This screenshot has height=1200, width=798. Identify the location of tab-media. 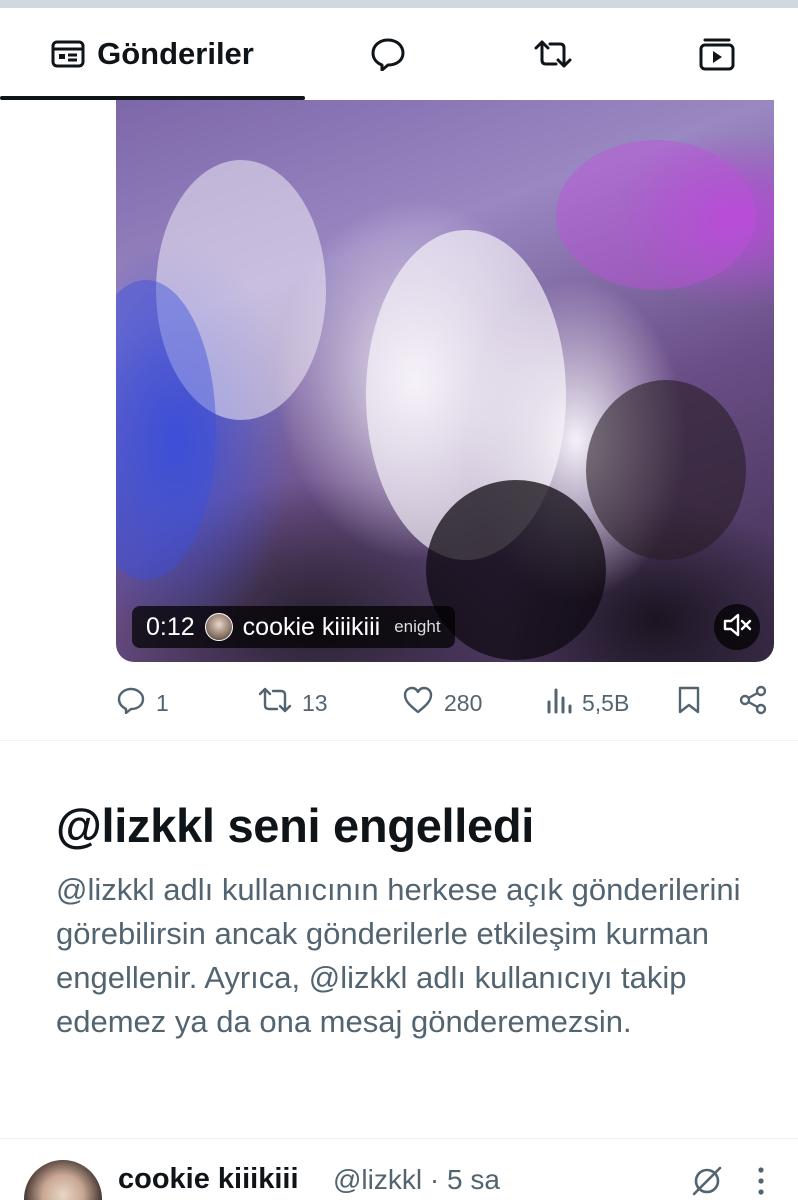
(716, 54).